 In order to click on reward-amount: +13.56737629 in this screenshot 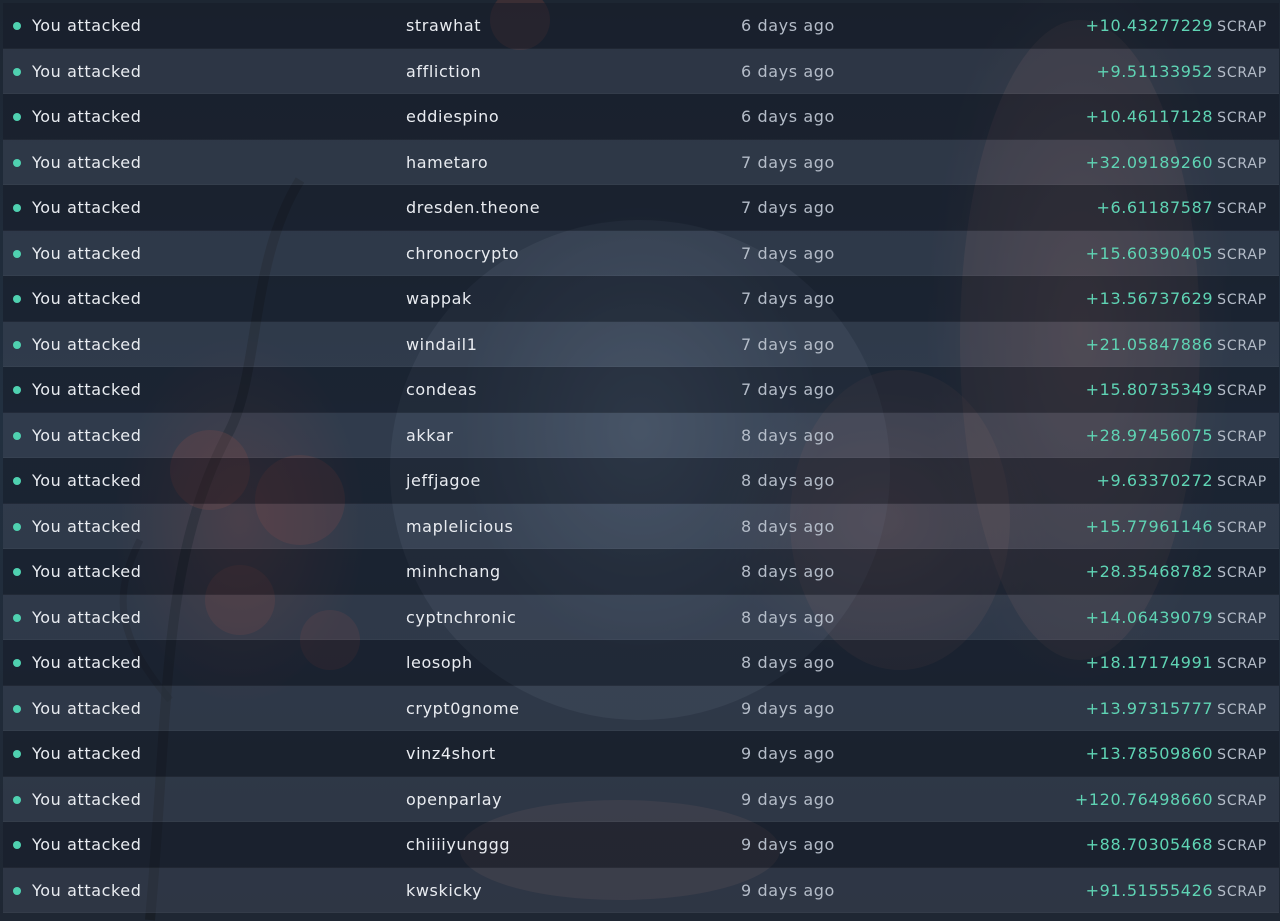, I will do `click(1149, 298)`.